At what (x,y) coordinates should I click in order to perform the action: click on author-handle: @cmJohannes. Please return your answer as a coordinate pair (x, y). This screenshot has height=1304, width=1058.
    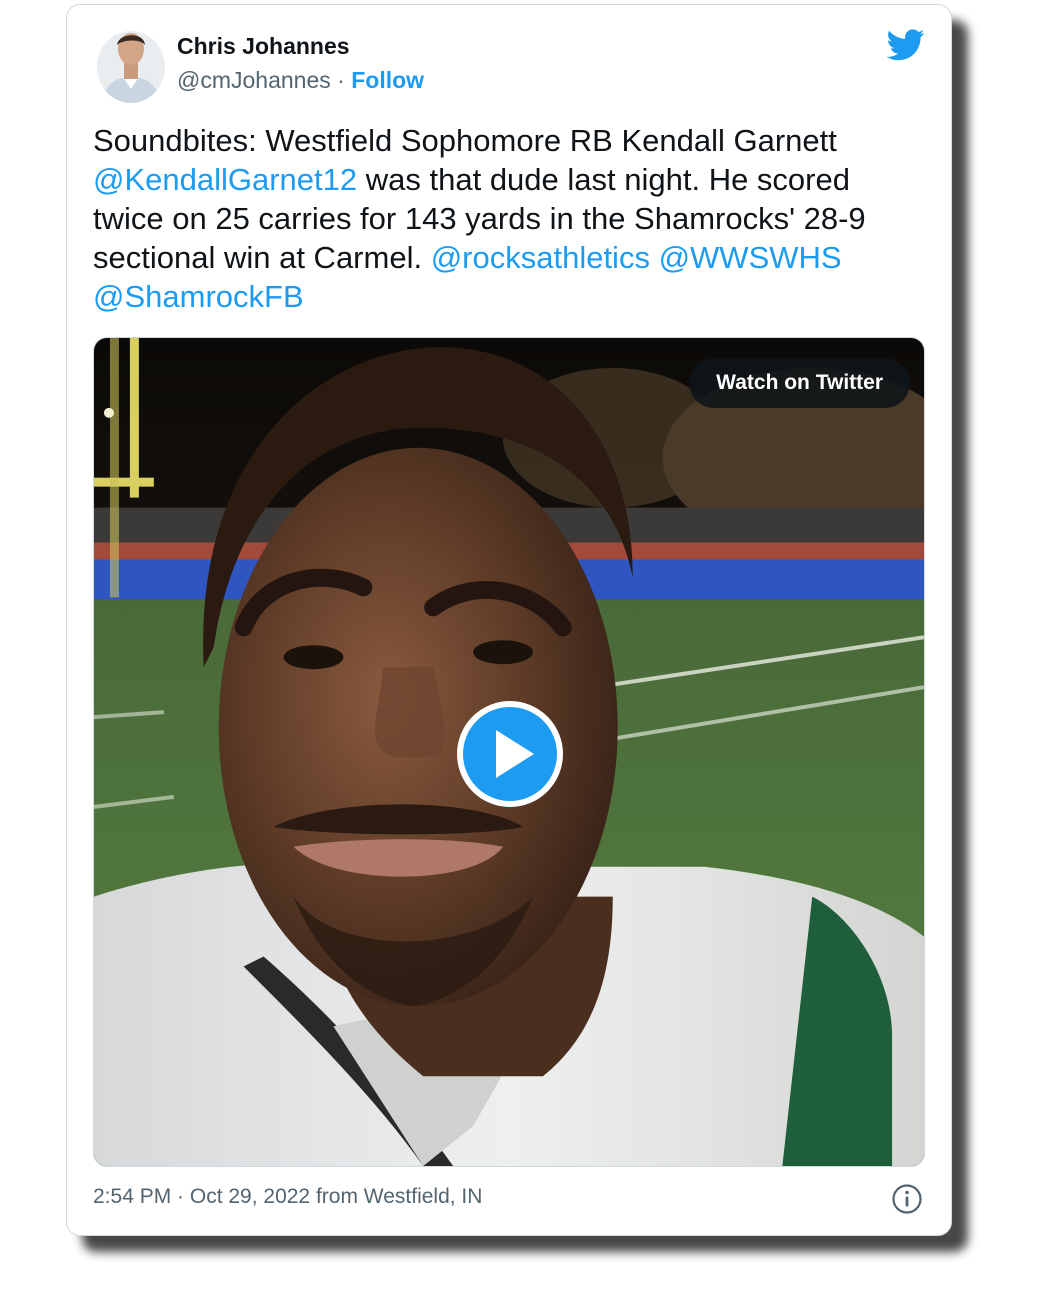
    Looking at the image, I should click on (254, 80).